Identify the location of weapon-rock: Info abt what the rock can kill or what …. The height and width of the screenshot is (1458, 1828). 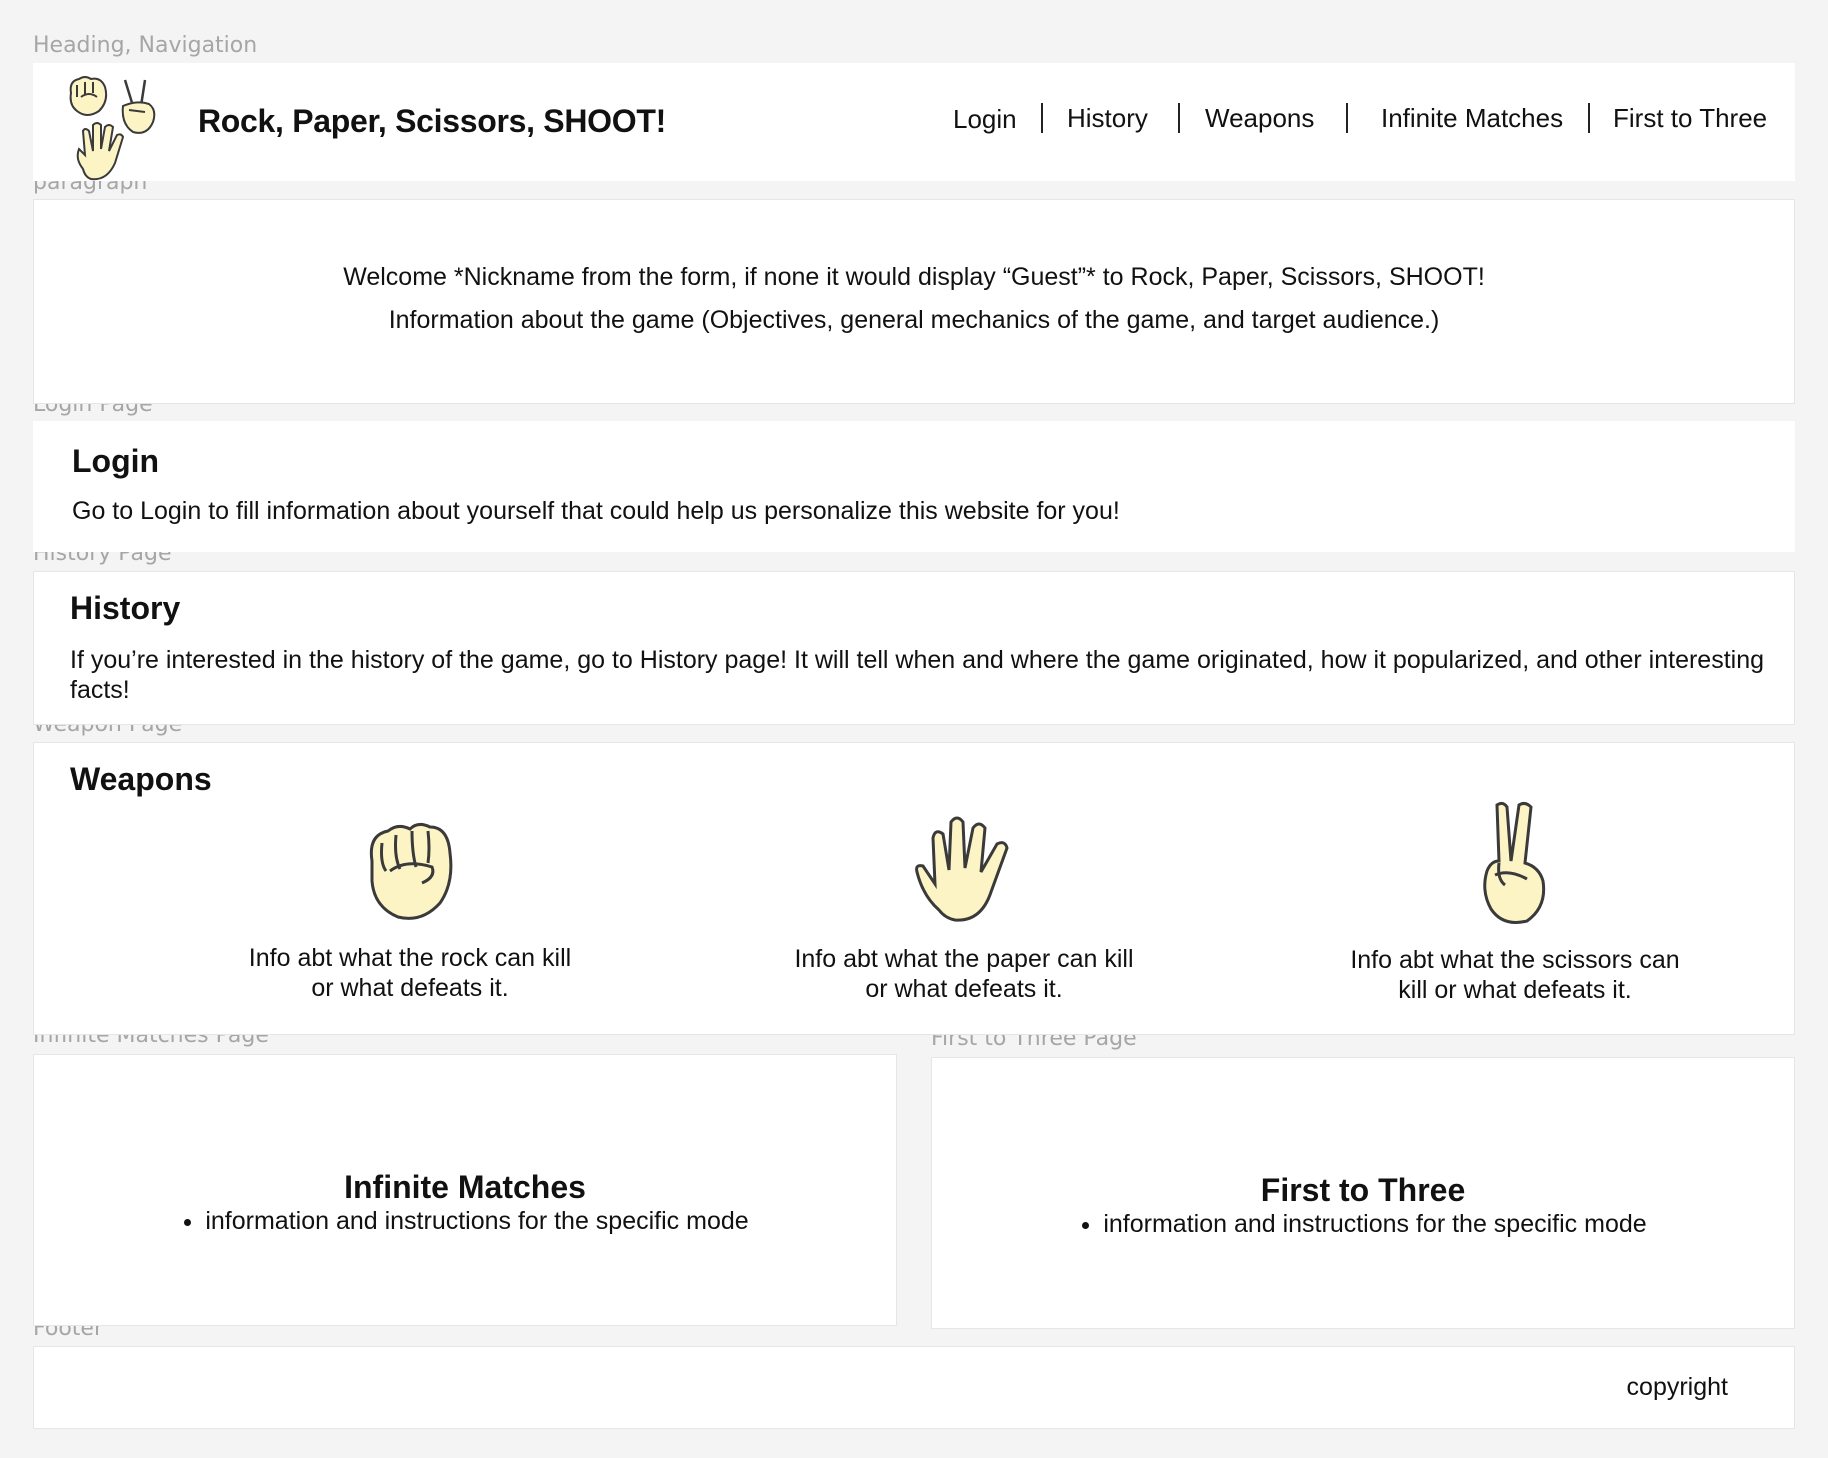
(410, 908).